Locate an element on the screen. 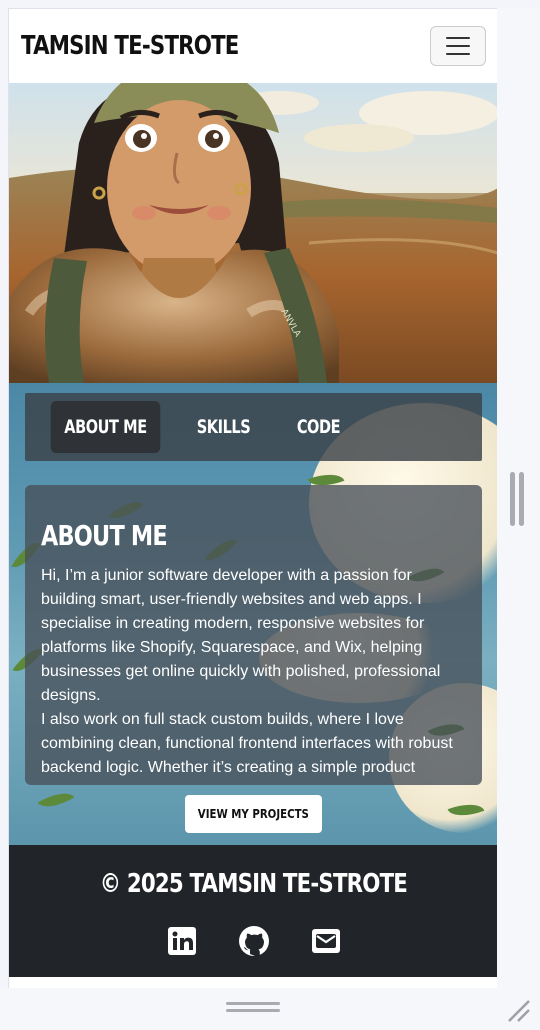  social-links is located at coordinates (253, 941).